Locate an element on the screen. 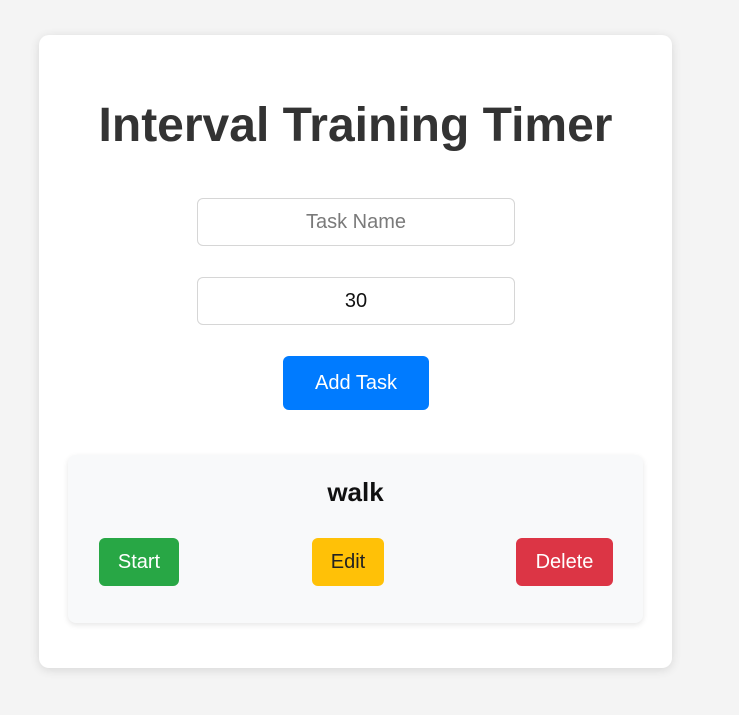 The height and width of the screenshot is (715, 739). task-name: walk is located at coordinates (355, 492).